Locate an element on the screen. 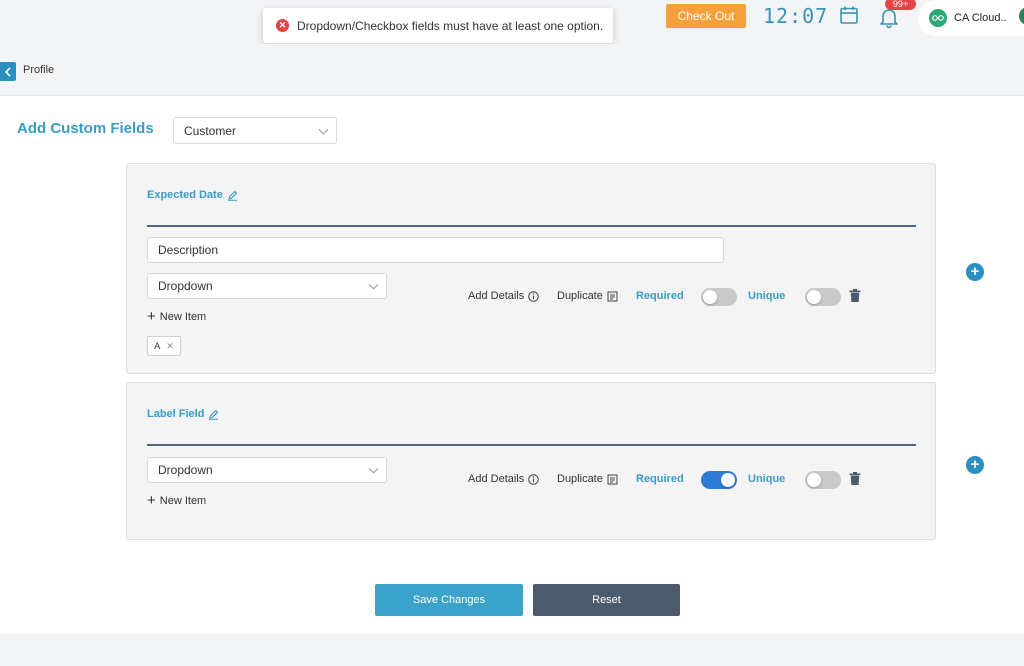  error-icon: ✕ is located at coordinates (282, 25).